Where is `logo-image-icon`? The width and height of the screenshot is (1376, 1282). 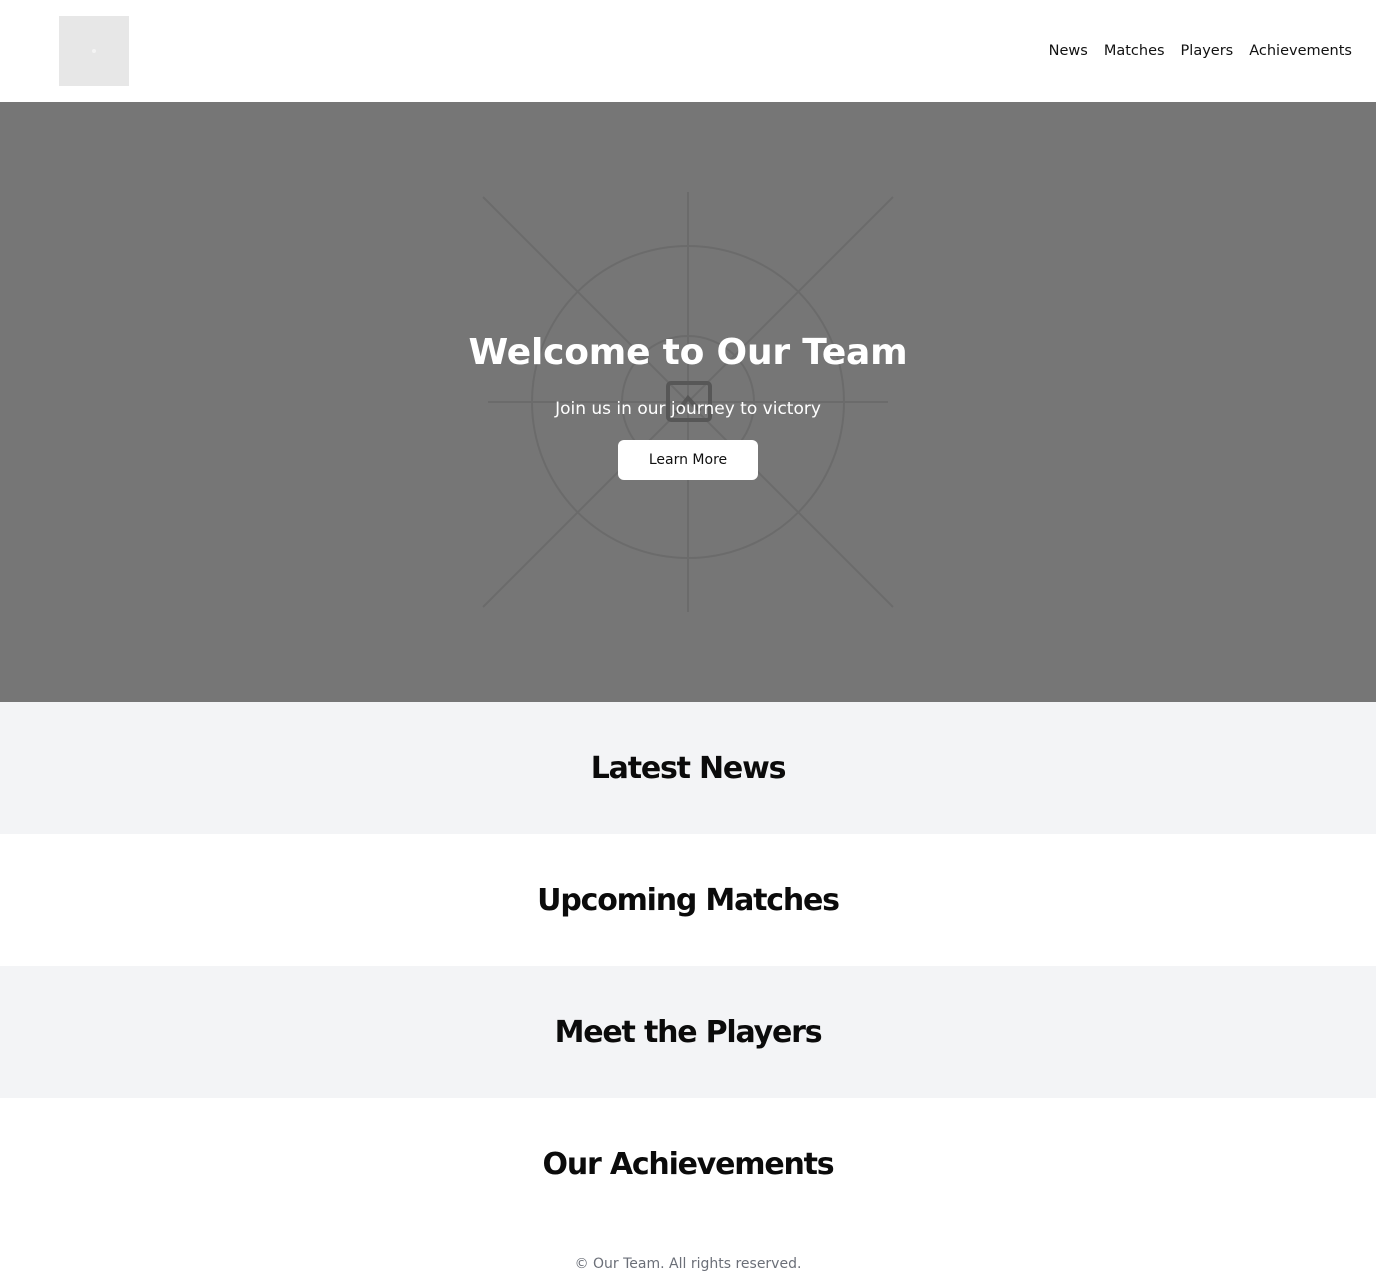 logo-image-icon is located at coordinates (94, 51).